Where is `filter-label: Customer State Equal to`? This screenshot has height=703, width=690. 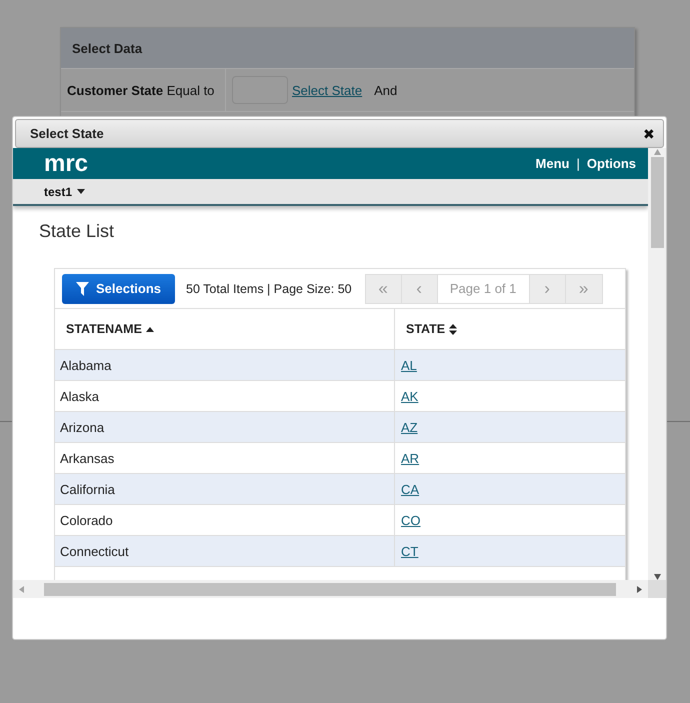 filter-label: Customer State Equal to is located at coordinates (143, 90).